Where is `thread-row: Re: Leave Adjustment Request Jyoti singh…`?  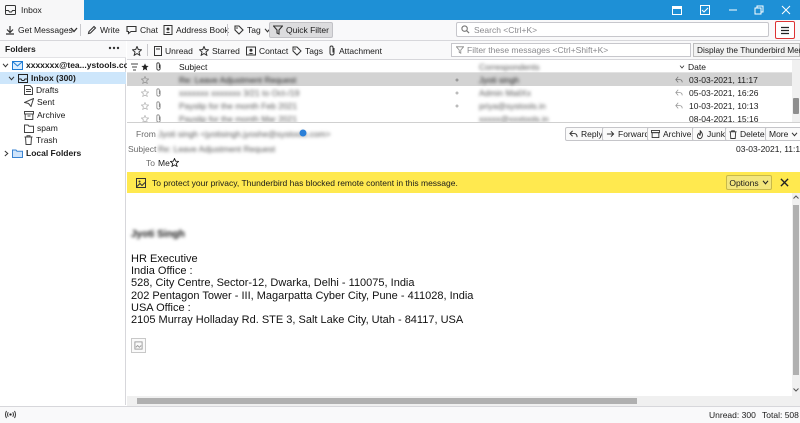
thread-row: Re: Leave Adjustment Request Jyoti singh… is located at coordinates (459, 79).